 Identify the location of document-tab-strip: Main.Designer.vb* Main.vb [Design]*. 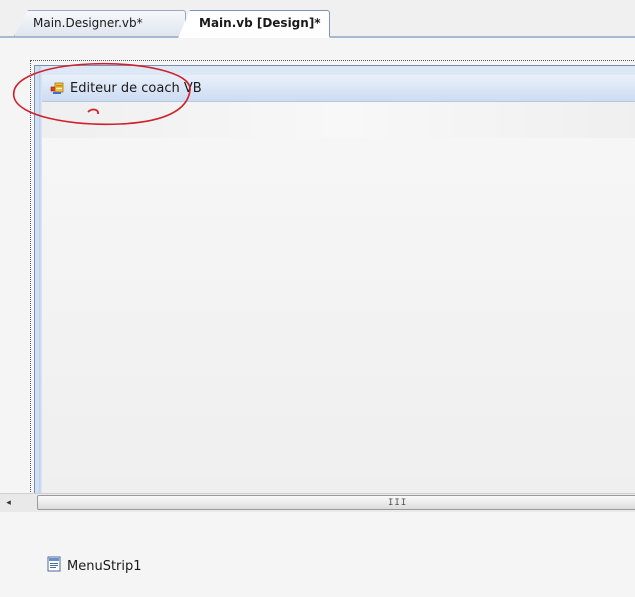
(317, 19).